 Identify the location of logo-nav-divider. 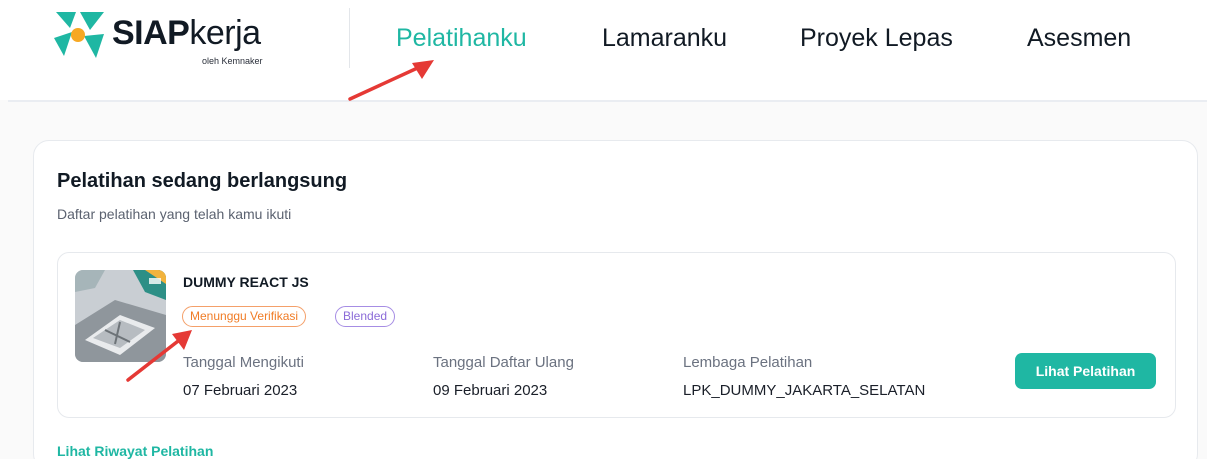
(349, 38).